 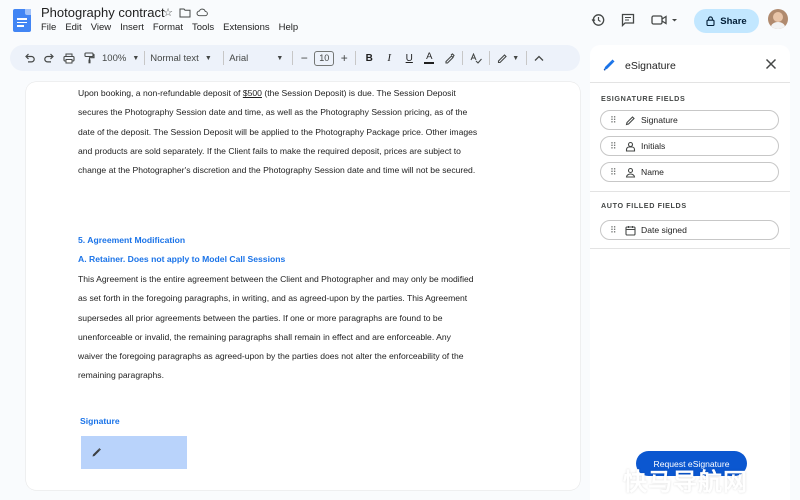 I want to click on document-title: Photography contract, so click(x=103, y=12).